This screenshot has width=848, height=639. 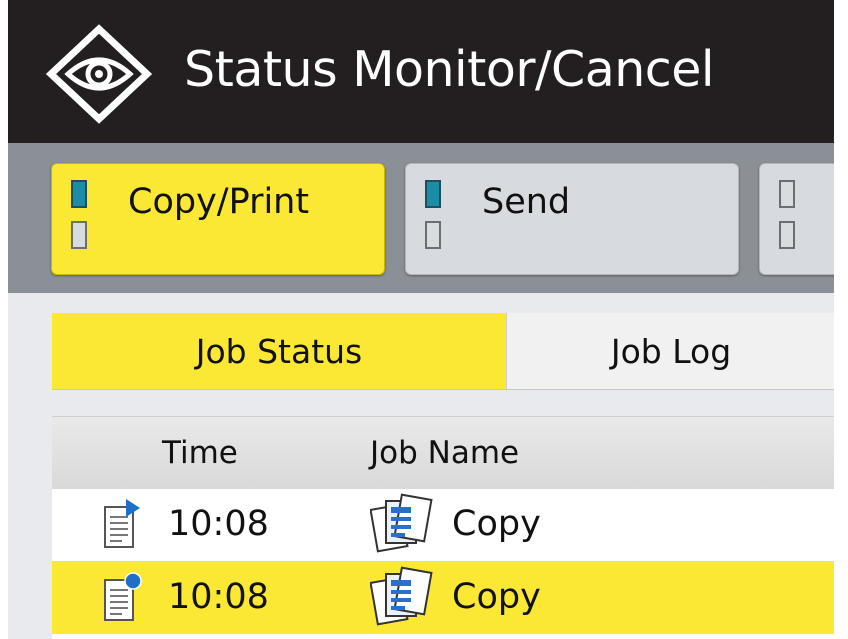 What do you see at coordinates (526, 202) in the screenshot?
I see `tab-send-label: Send` at bounding box center [526, 202].